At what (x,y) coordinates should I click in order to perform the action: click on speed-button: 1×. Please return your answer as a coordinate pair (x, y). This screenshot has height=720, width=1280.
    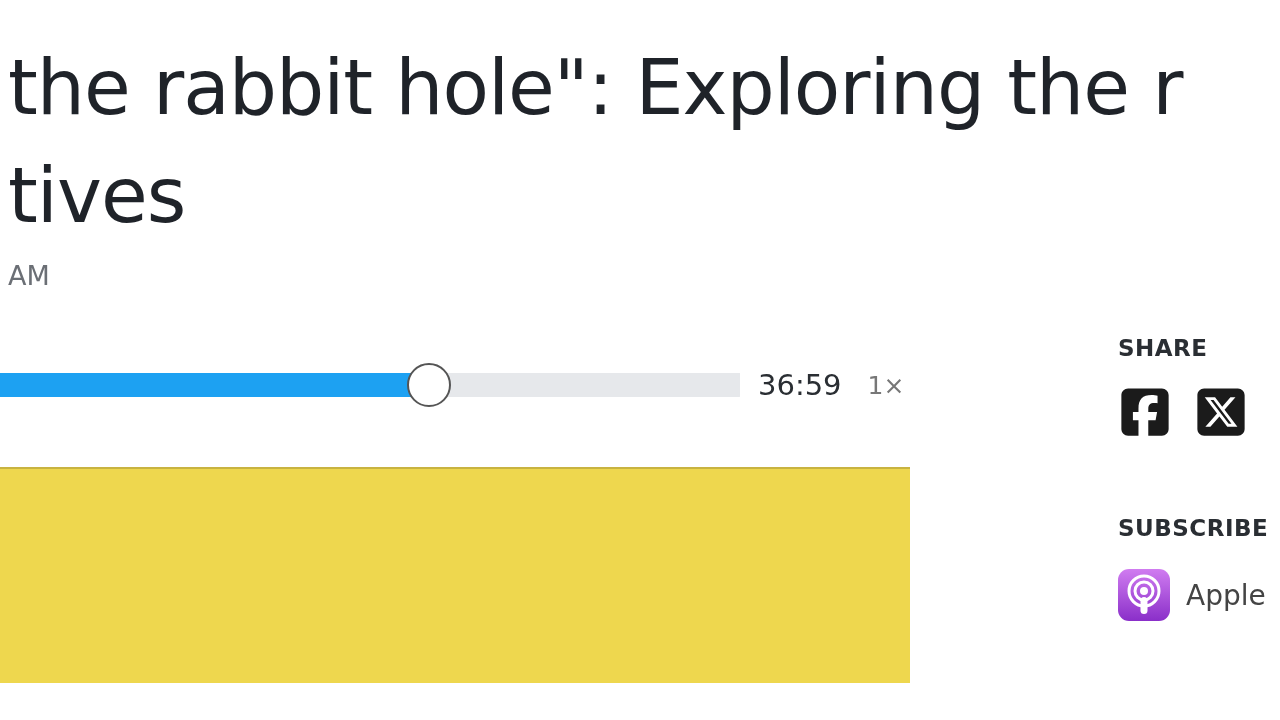
    Looking at the image, I should click on (886, 385).